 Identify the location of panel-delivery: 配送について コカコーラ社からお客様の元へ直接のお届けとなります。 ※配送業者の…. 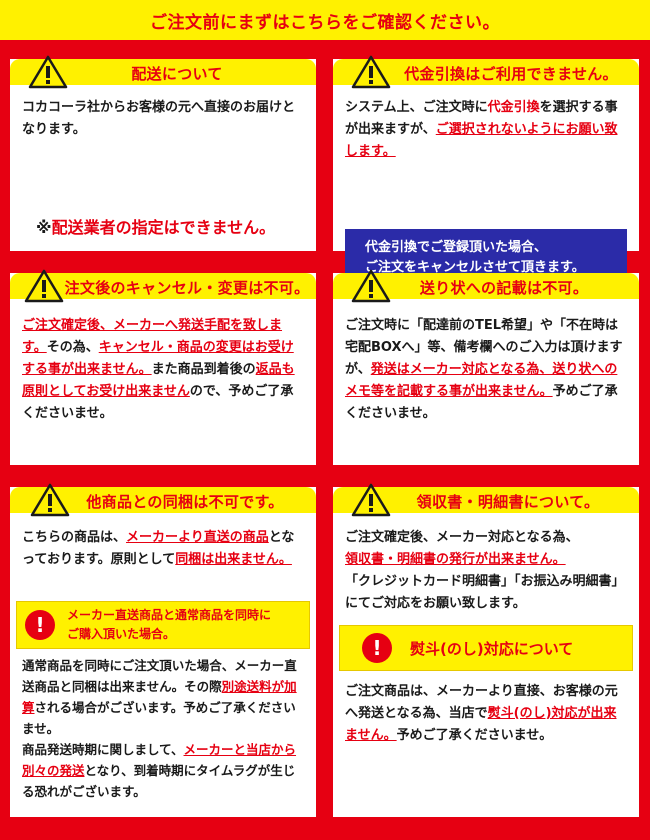
(163, 153).